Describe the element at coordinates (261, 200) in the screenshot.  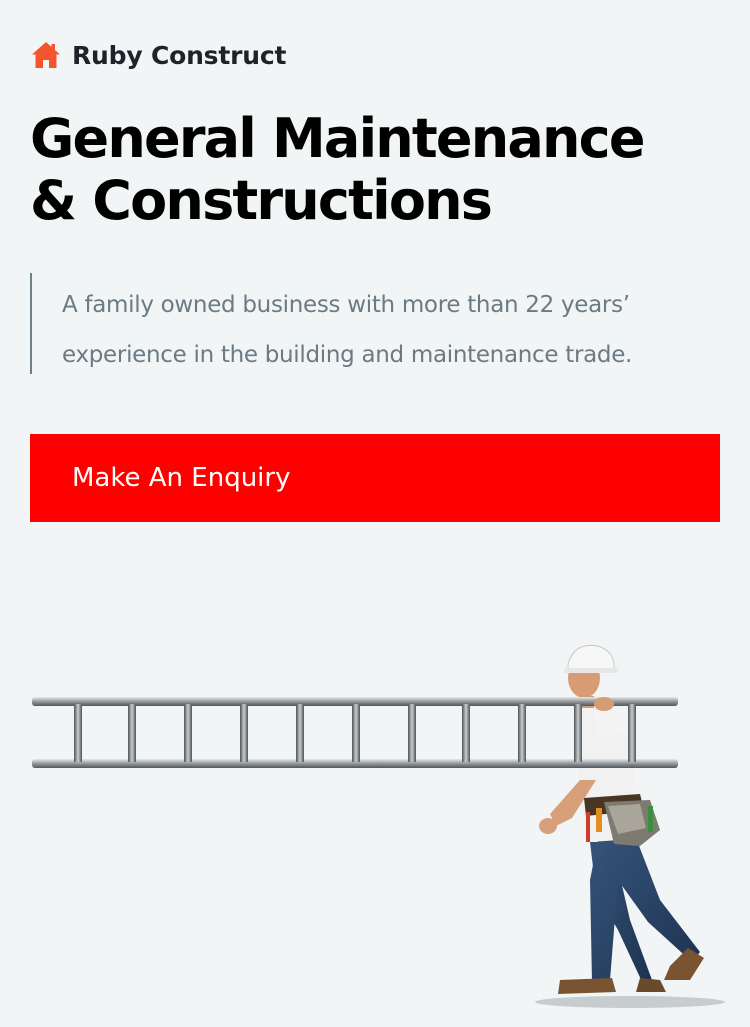
I see `page-title-line-2: & Constructions` at that location.